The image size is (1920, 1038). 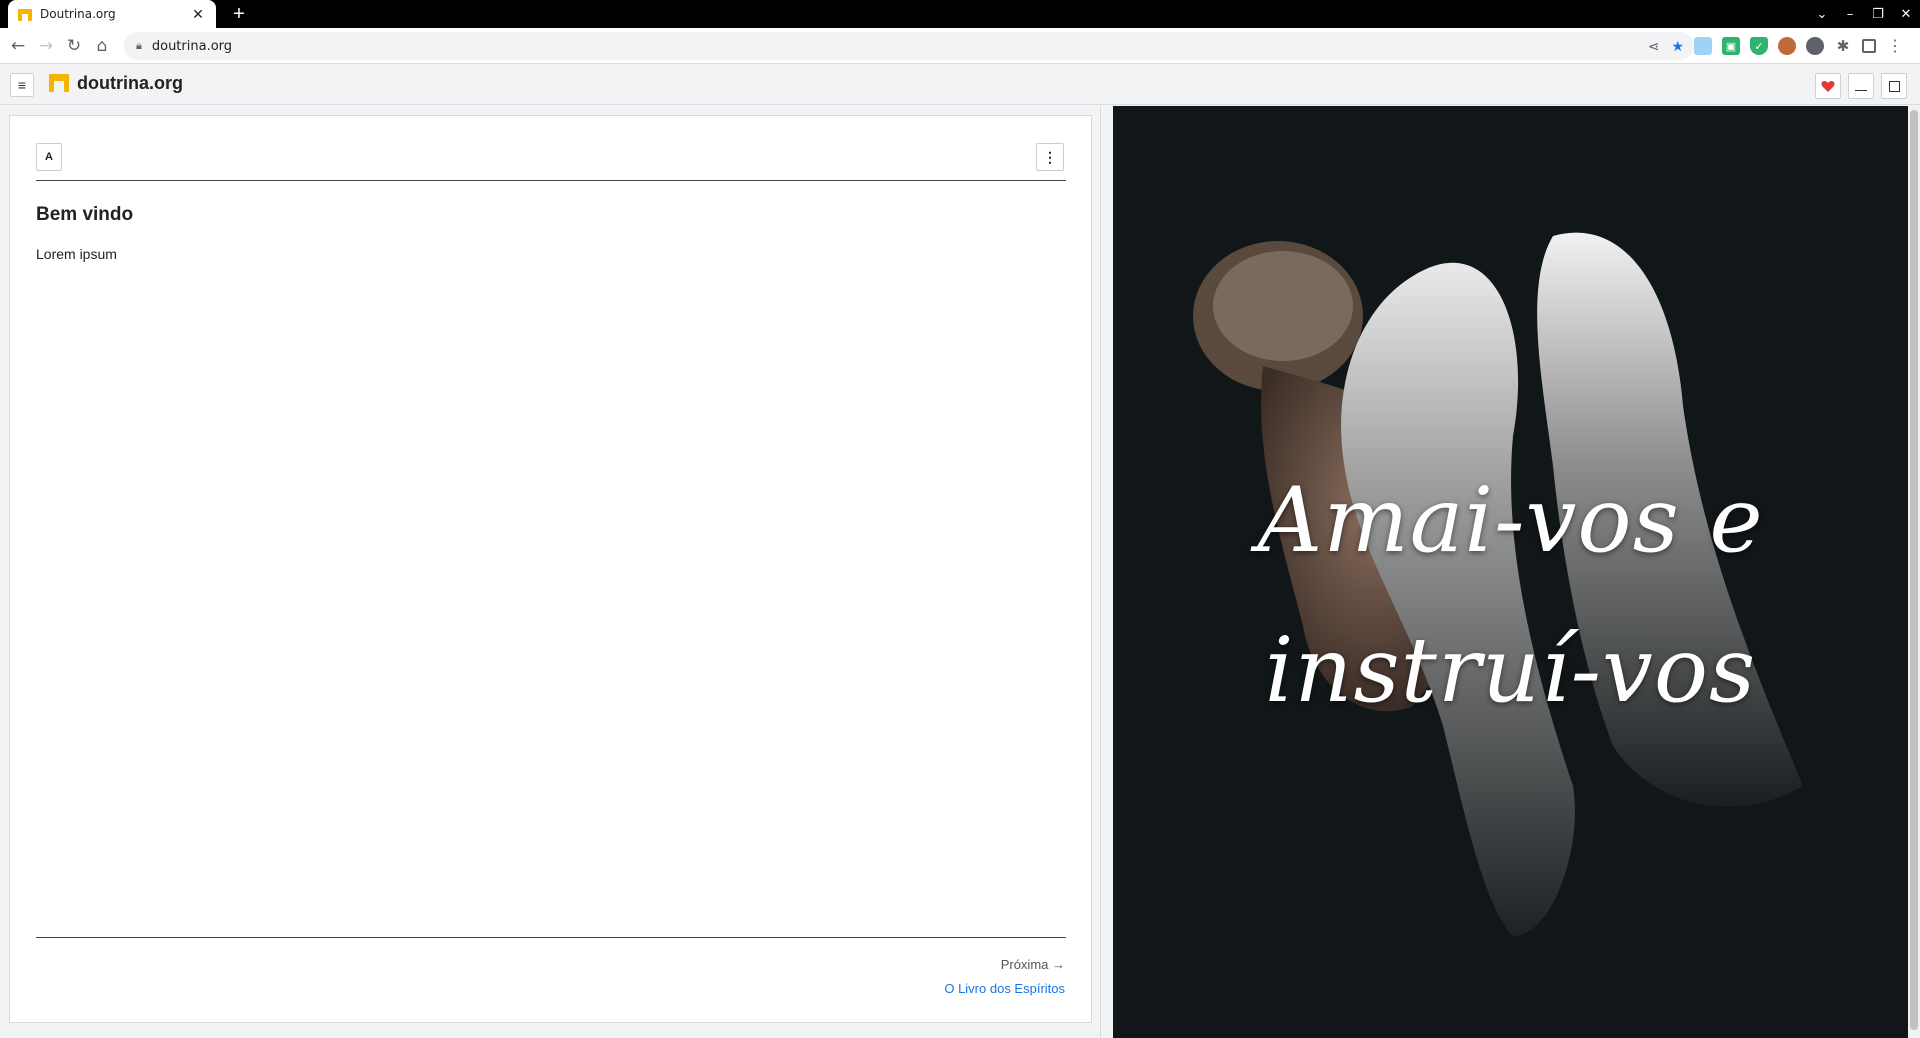 What do you see at coordinates (198, 14) in the screenshot?
I see `tab-close-icon: ✕` at bounding box center [198, 14].